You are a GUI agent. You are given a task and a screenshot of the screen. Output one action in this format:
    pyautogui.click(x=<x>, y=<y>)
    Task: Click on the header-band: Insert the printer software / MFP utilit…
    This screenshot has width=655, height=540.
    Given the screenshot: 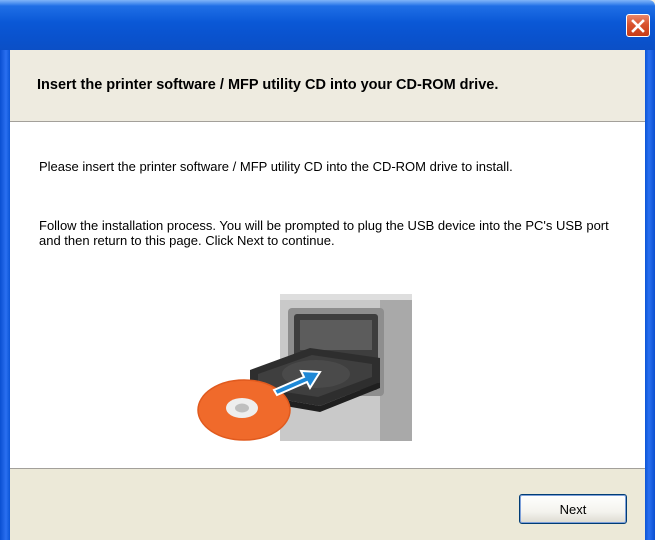 What is the action you would take?
    pyautogui.click(x=327, y=86)
    